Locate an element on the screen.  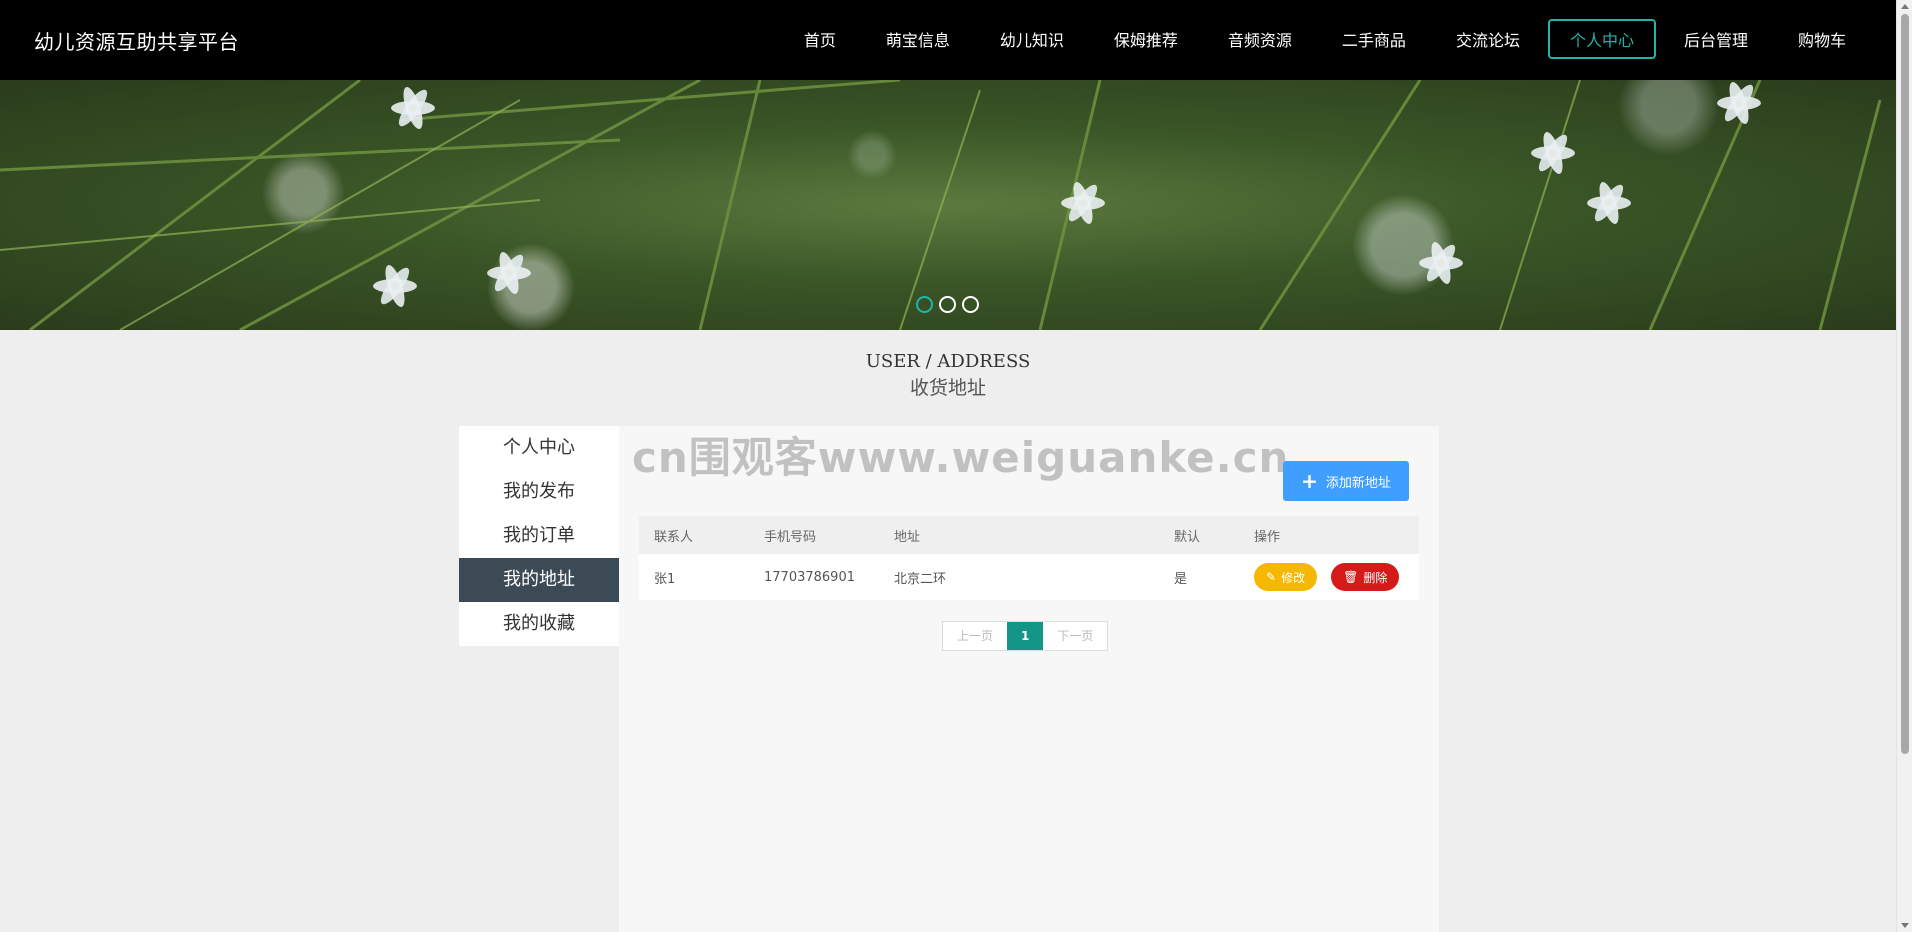
carousel-indicators is located at coordinates (947, 304).